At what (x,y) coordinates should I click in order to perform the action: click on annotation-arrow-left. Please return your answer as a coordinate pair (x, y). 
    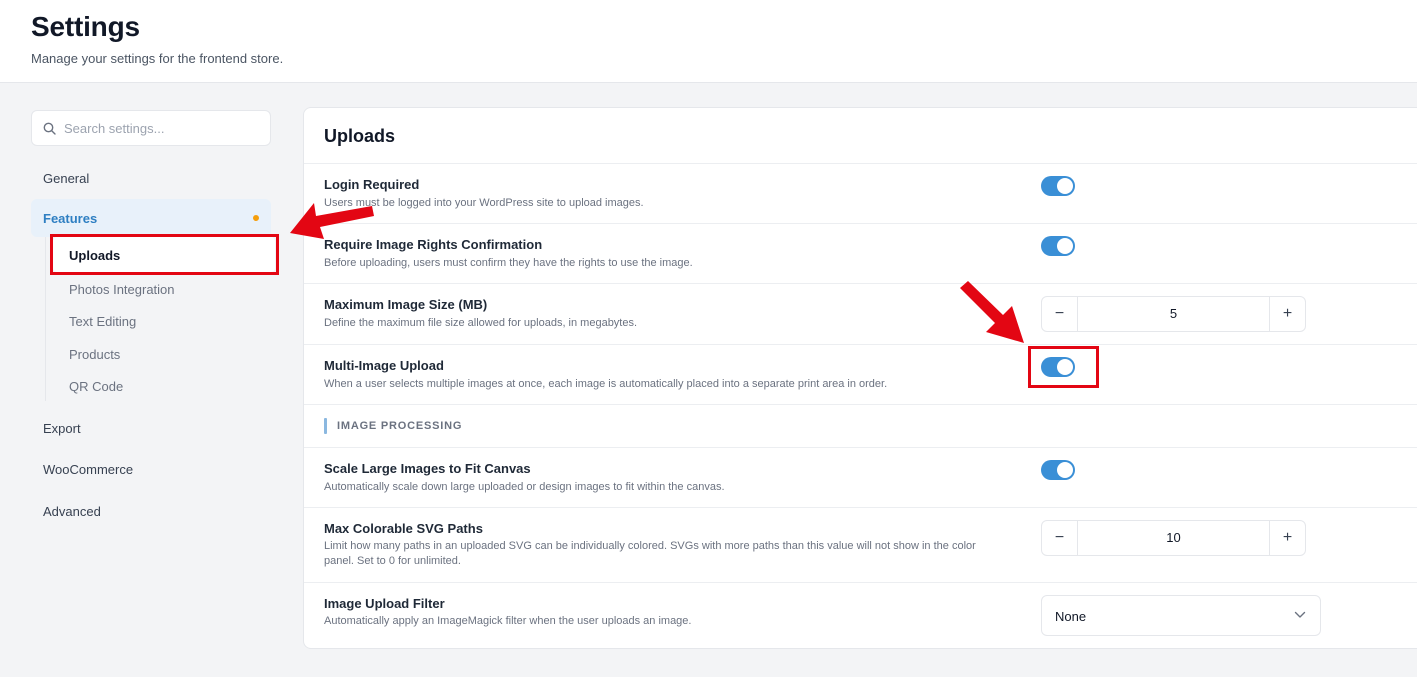
    Looking at the image, I should click on (332, 221).